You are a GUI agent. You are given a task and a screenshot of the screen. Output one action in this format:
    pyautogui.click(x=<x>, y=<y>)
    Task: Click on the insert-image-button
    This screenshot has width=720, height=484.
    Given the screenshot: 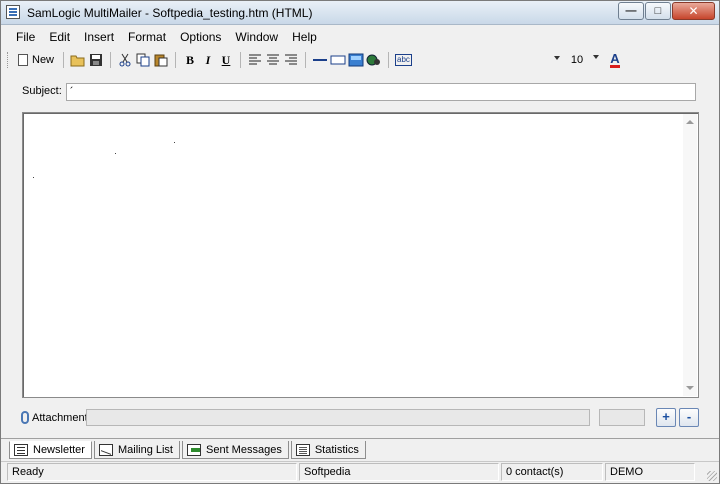 What is the action you would take?
    pyautogui.click(x=356, y=60)
    